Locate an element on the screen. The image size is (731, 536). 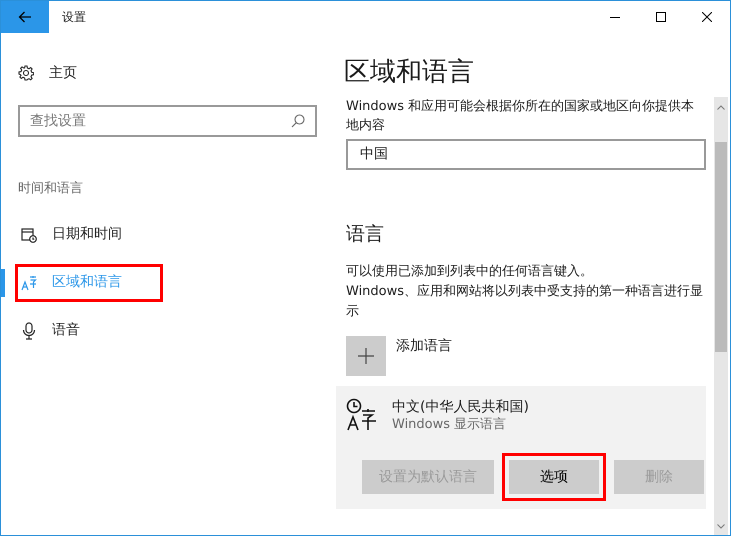
language-description: Windows、应用和网站将以列表中受支持的第一种语言进行显示 is located at coordinates (525, 302).